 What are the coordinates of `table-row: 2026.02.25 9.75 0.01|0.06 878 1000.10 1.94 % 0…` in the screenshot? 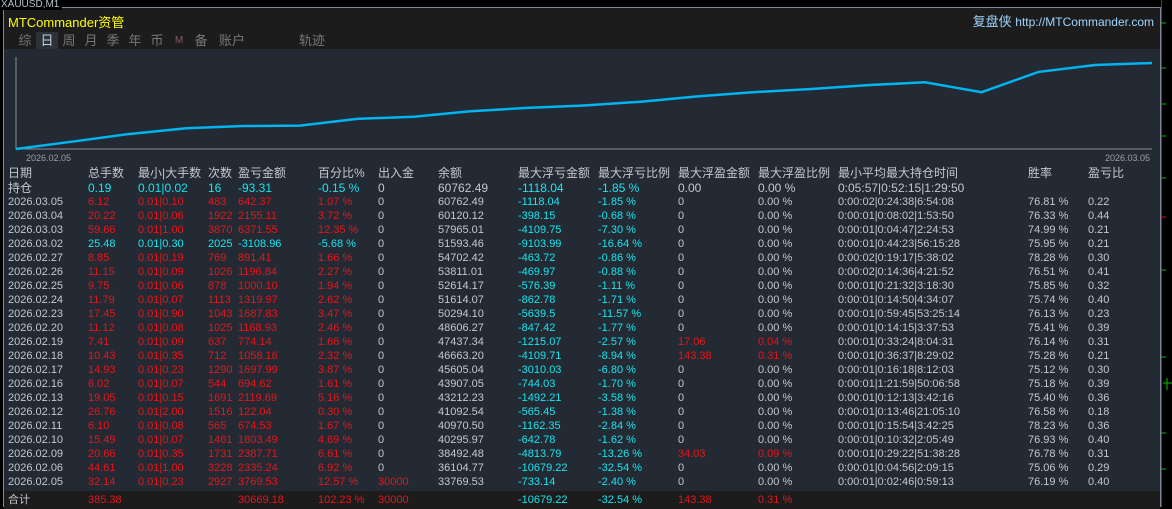 It's located at (582, 286).